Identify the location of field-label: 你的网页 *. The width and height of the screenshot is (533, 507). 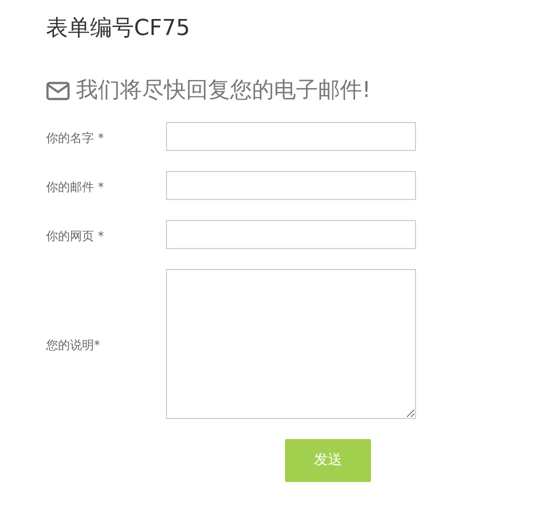
(75, 235).